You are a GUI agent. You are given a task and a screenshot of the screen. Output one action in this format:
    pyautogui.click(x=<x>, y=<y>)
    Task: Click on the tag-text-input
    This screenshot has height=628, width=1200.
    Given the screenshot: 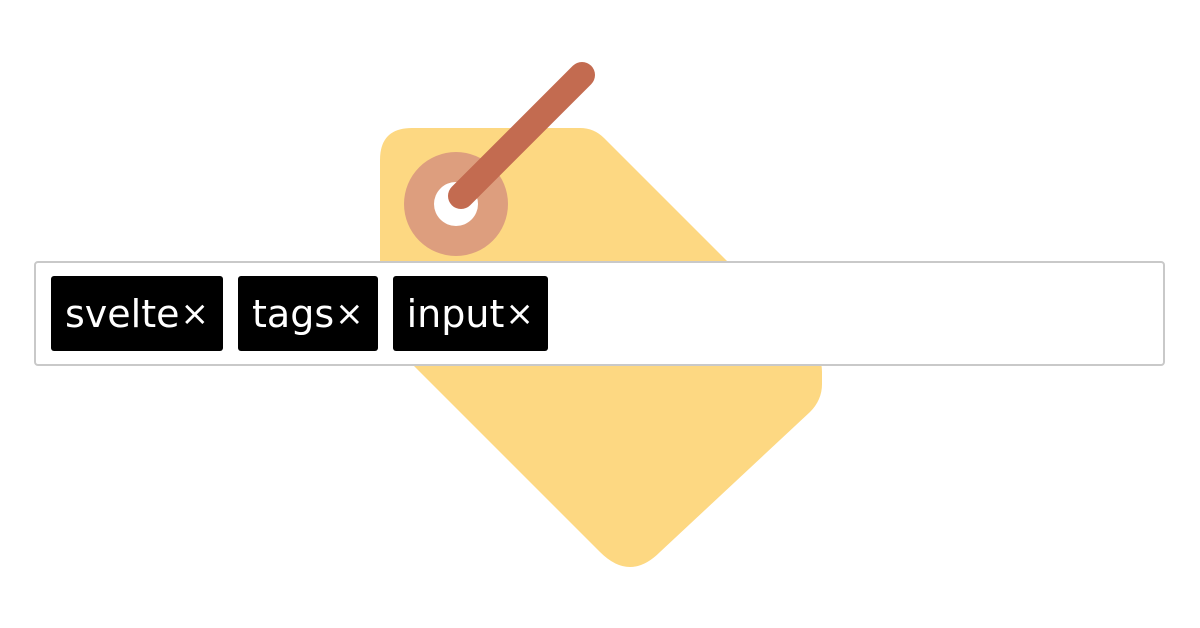 What is the action you would take?
    pyautogui.click(x=862, y=313)
    